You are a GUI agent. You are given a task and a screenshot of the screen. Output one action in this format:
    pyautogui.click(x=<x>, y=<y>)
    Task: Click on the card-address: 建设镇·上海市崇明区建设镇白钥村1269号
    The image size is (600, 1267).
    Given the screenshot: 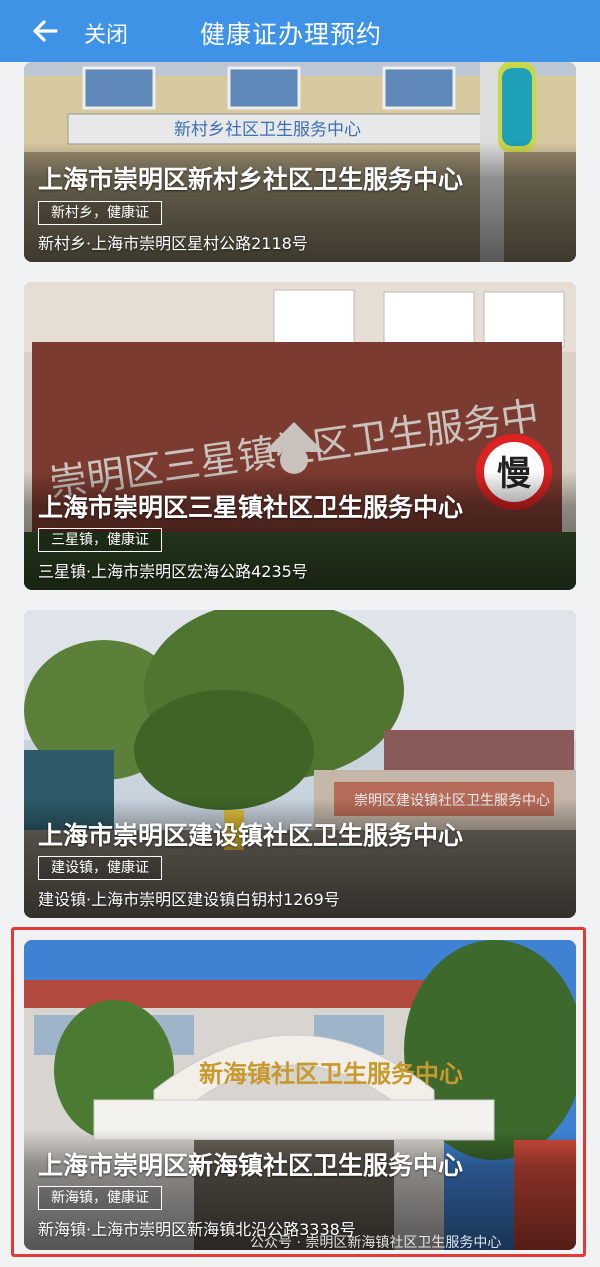 What is the action you would take?
    pyautogui.click(x=189, y=899)
    